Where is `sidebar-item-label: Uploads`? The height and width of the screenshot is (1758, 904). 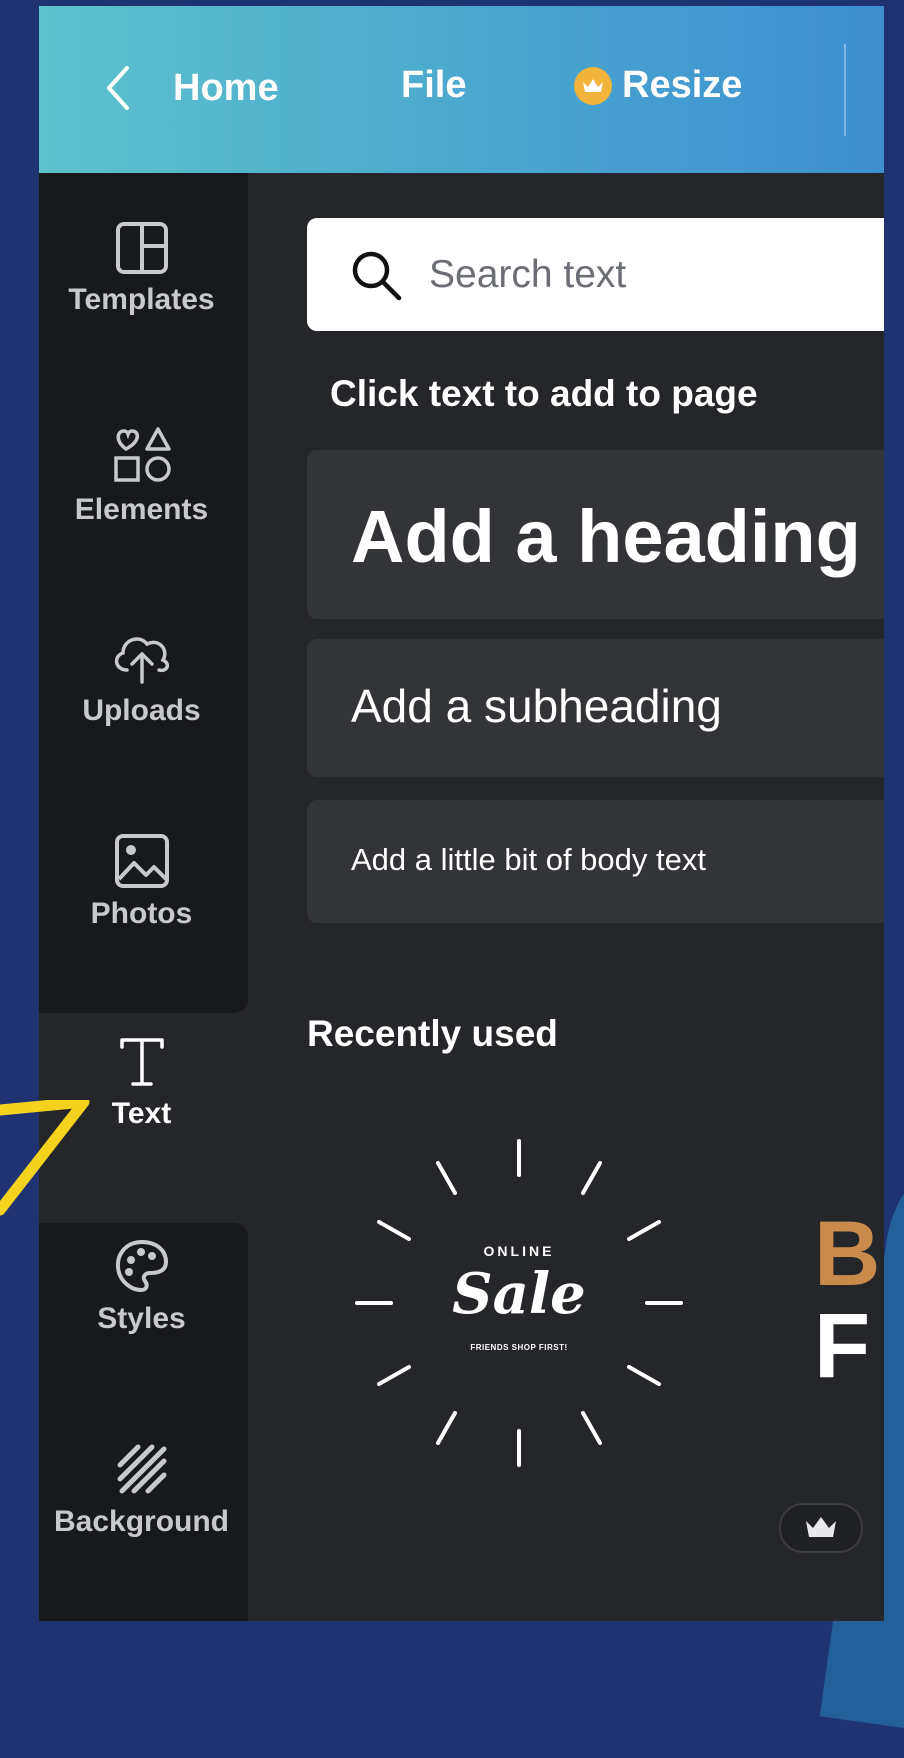 sidebar-item-label: Uploads is located at coordinates (141, 710).